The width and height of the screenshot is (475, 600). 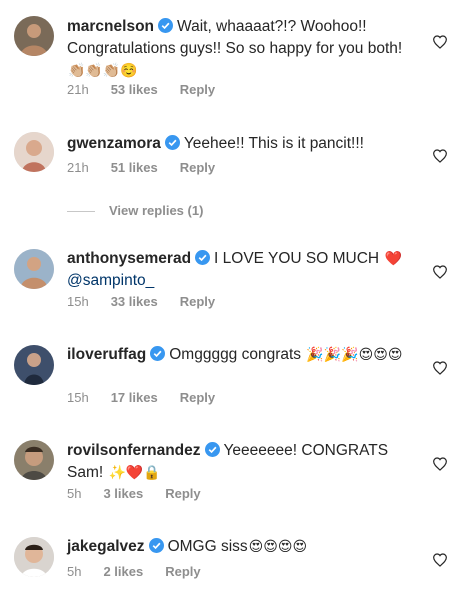 What do you see at coordinates (354, 355) in the screenshot?
I see `emoji: 🎉🎉🎉😍😍😍` at bounding box center [354, 355].